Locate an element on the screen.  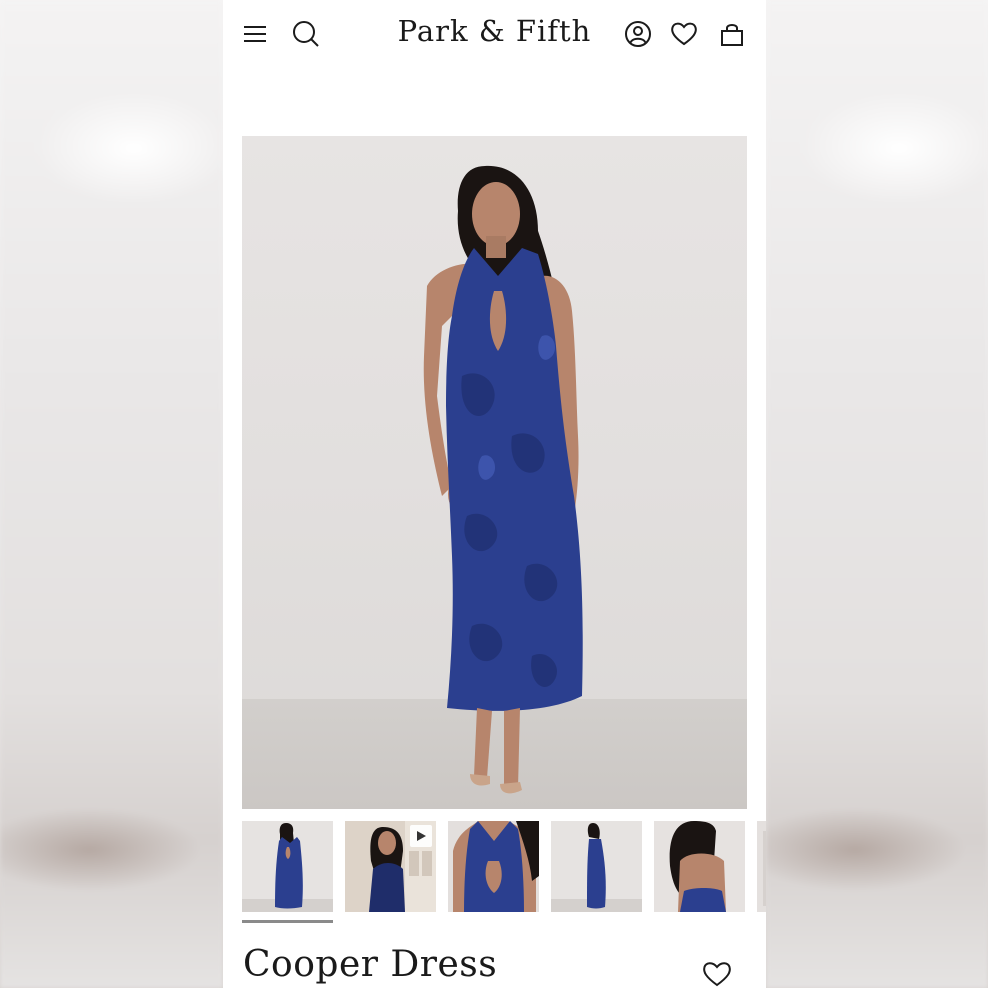
product-title: Cooper Dress is located at coordinates (370, 964).